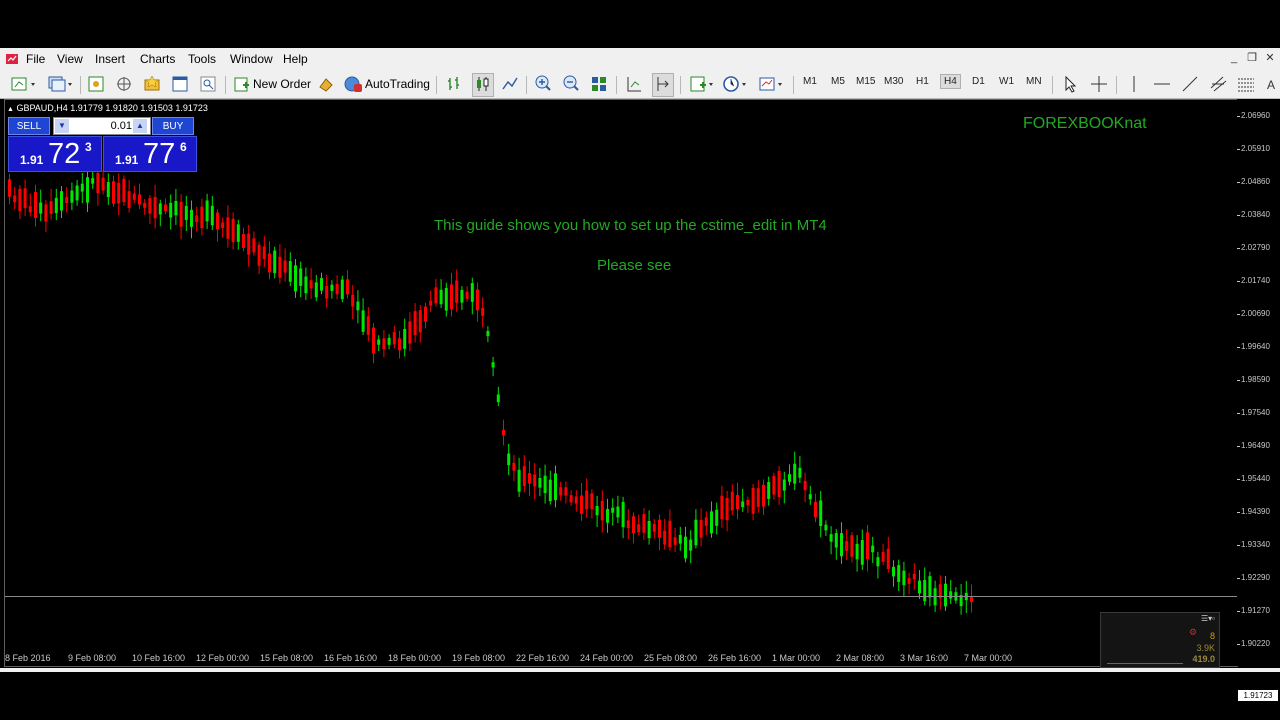 The width and height of the screenshot is (1280, 720). I want to click on timeframe-d1: D1, so click(978, 81).